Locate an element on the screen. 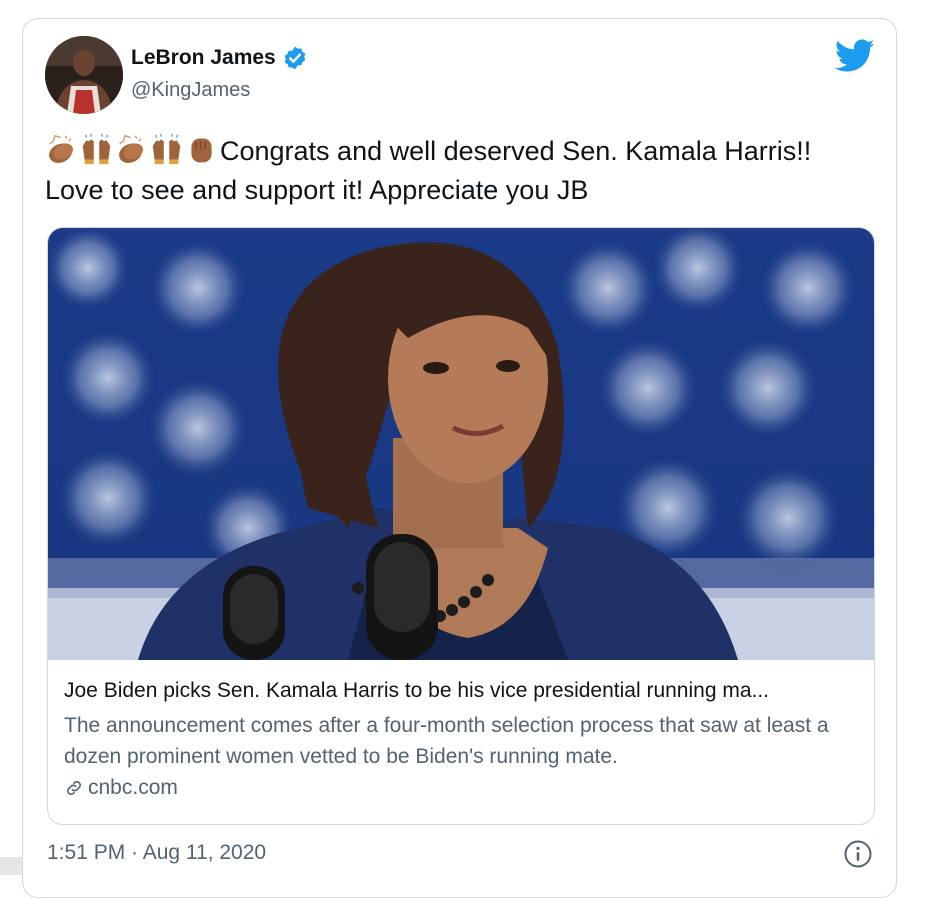  author-handle: @KingJames is located at coordinates (190, 90).